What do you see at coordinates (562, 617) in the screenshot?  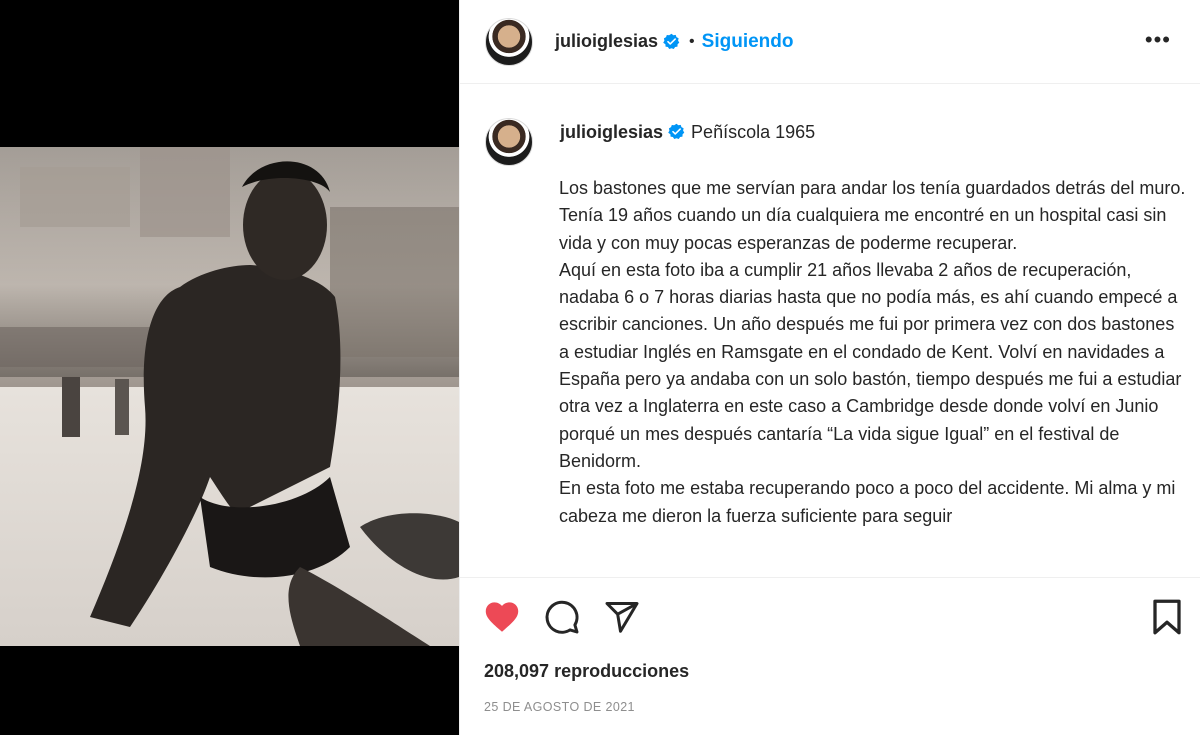 I see `comment-icon` at bounding box center [562, 617].